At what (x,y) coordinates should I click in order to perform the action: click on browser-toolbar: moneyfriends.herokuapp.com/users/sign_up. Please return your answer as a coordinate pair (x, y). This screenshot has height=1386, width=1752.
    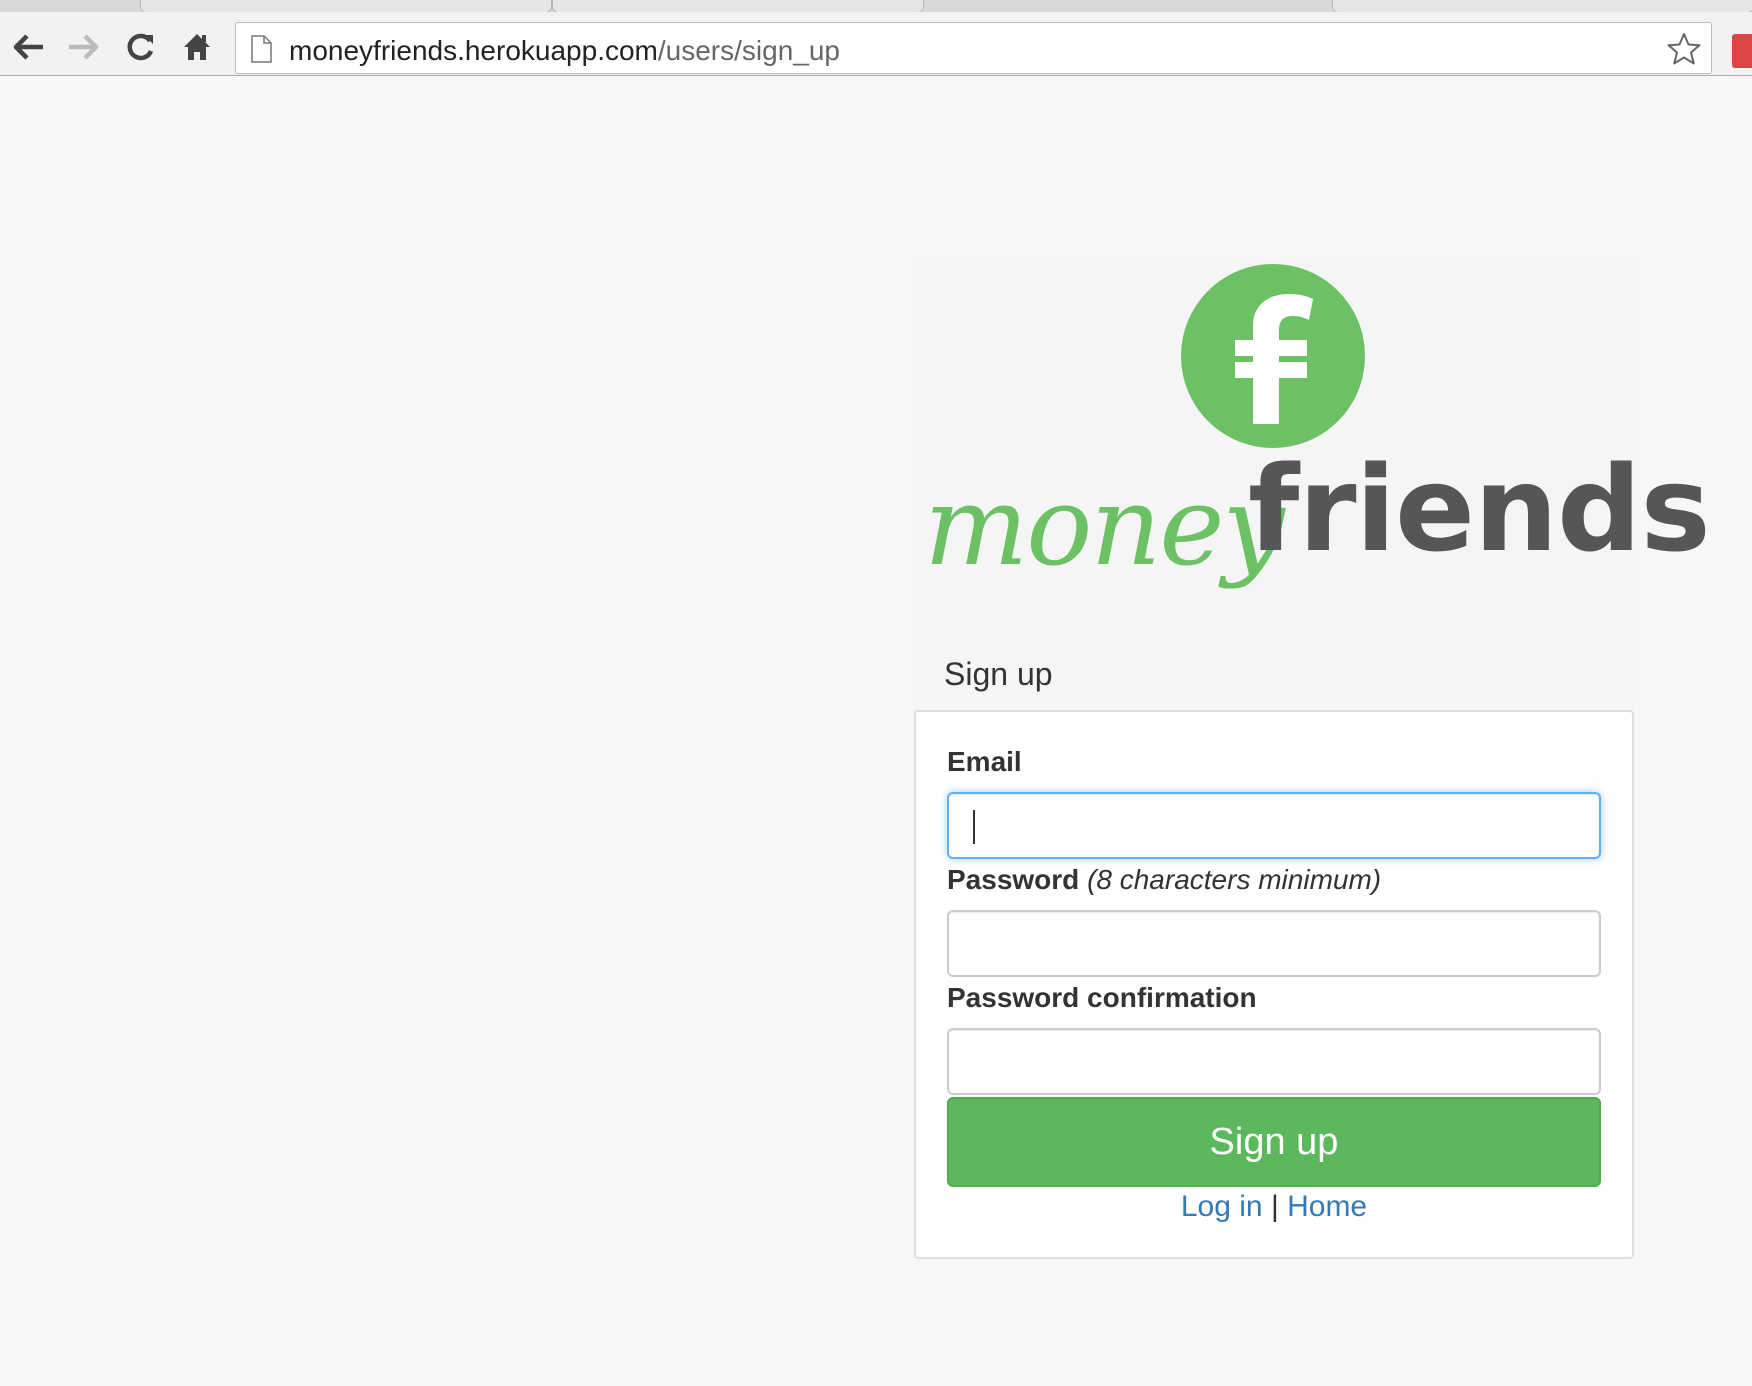
    Looking at the image, I should click on (876, 44).